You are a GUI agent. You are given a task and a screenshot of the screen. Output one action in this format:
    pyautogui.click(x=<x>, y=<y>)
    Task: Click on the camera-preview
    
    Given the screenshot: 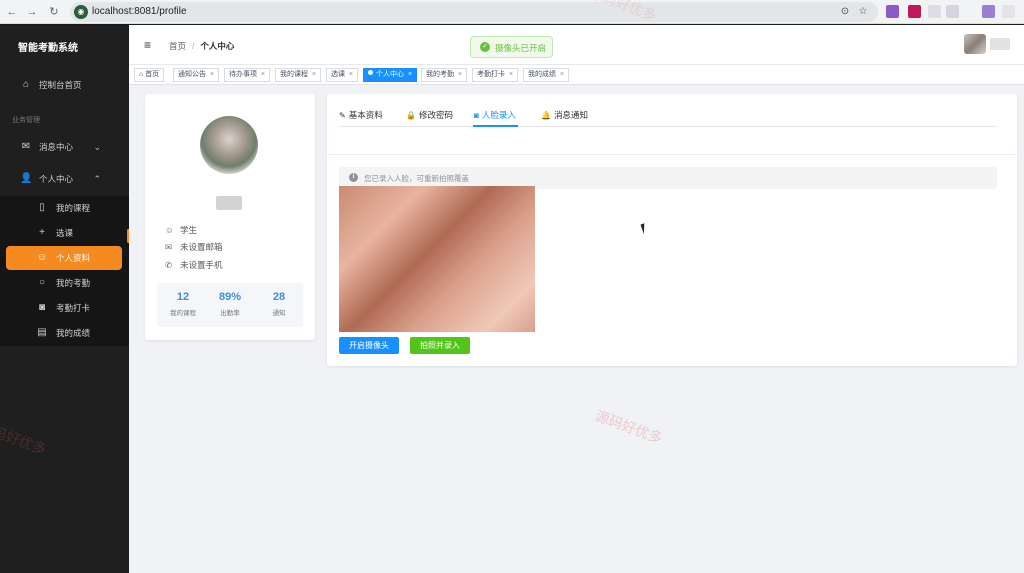 What is the action you would take?
    pyautogui.click(x=437, y=259)
    